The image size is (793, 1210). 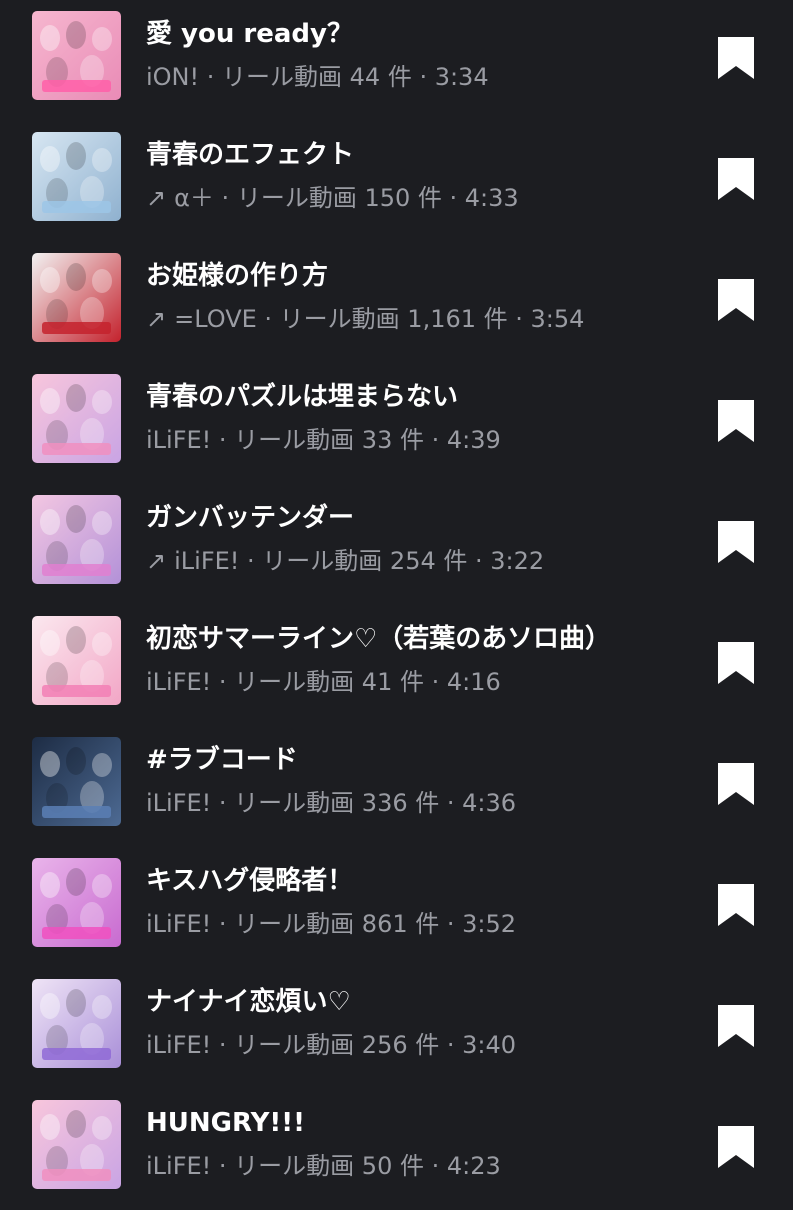 What do you see at coordinates (378, 639) in the screenshot?
I see `song-title: 初恋サマーライン♡（若葉のあソロ曲）` at bounding box center [378, 639].